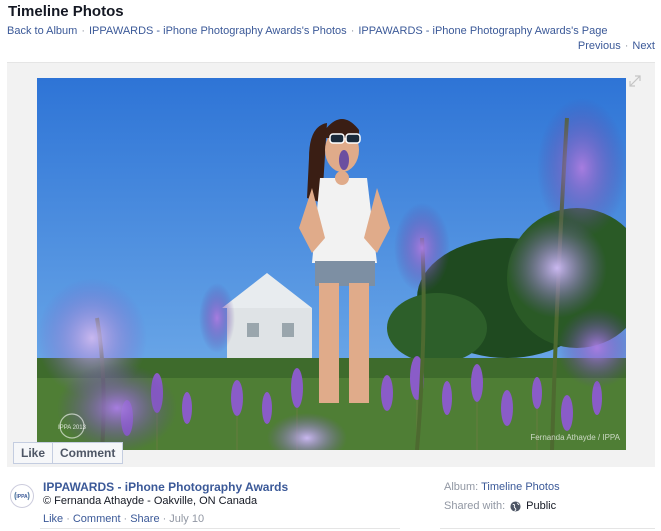 Image resolution: width=661 pixels, height=531 pixels. What do you see at coordinates (87, 453) in the screenshot?
I see `comment-button: Comment` at bounding box center [87, 453].